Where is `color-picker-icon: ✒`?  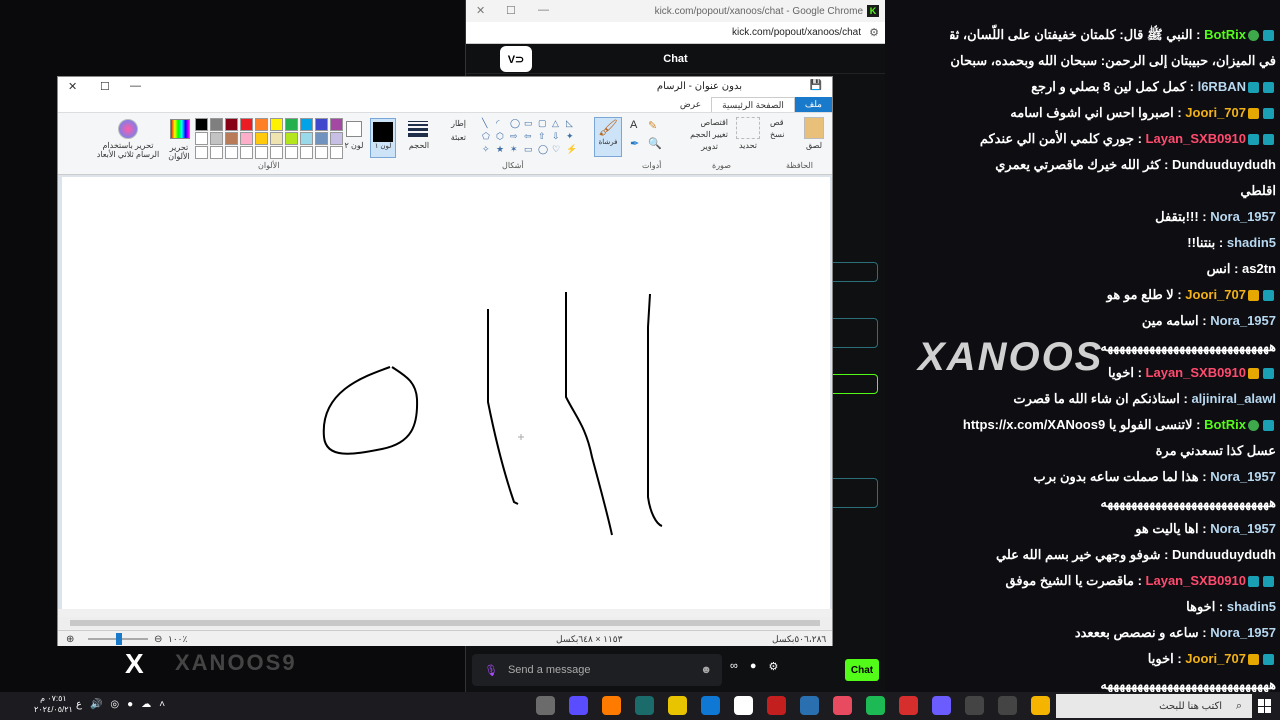 color-picker-icon: ✒ is located at coordinates (634, 143).